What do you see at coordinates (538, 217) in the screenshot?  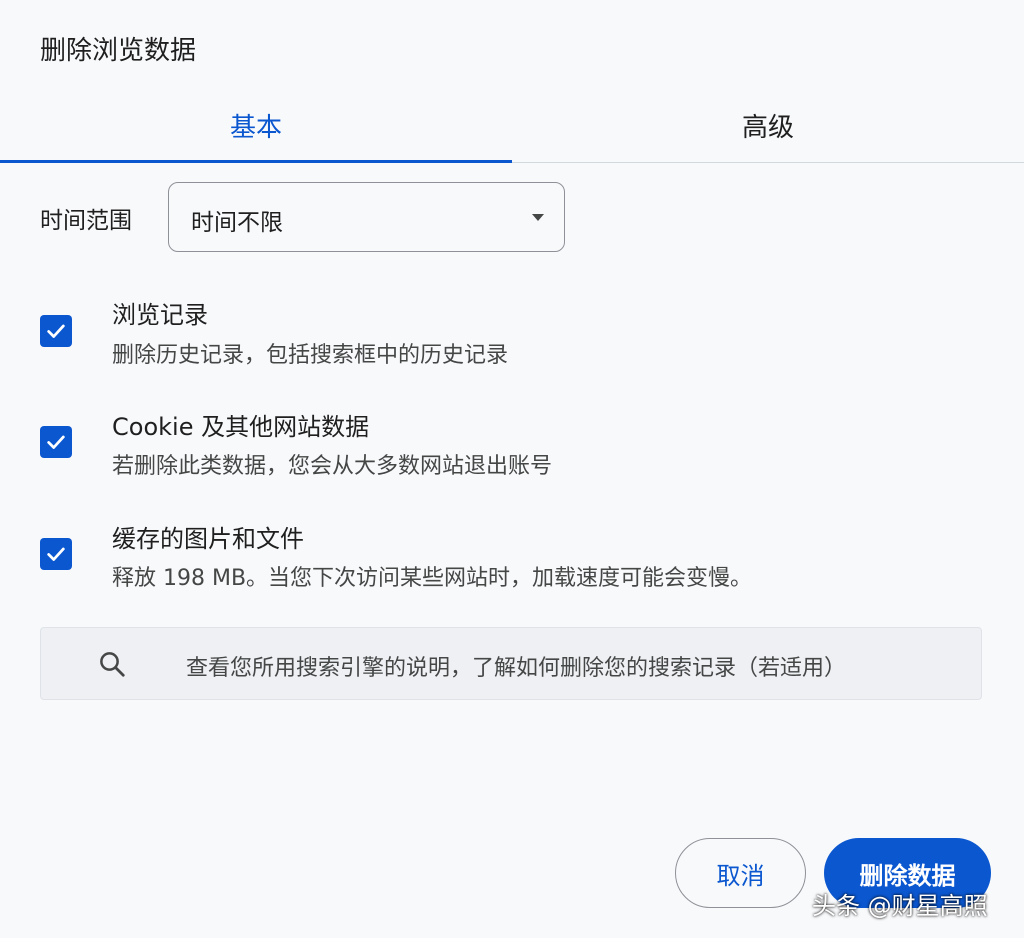 I see `dropdown-arrow-icon` at bounding box center [538, 217].